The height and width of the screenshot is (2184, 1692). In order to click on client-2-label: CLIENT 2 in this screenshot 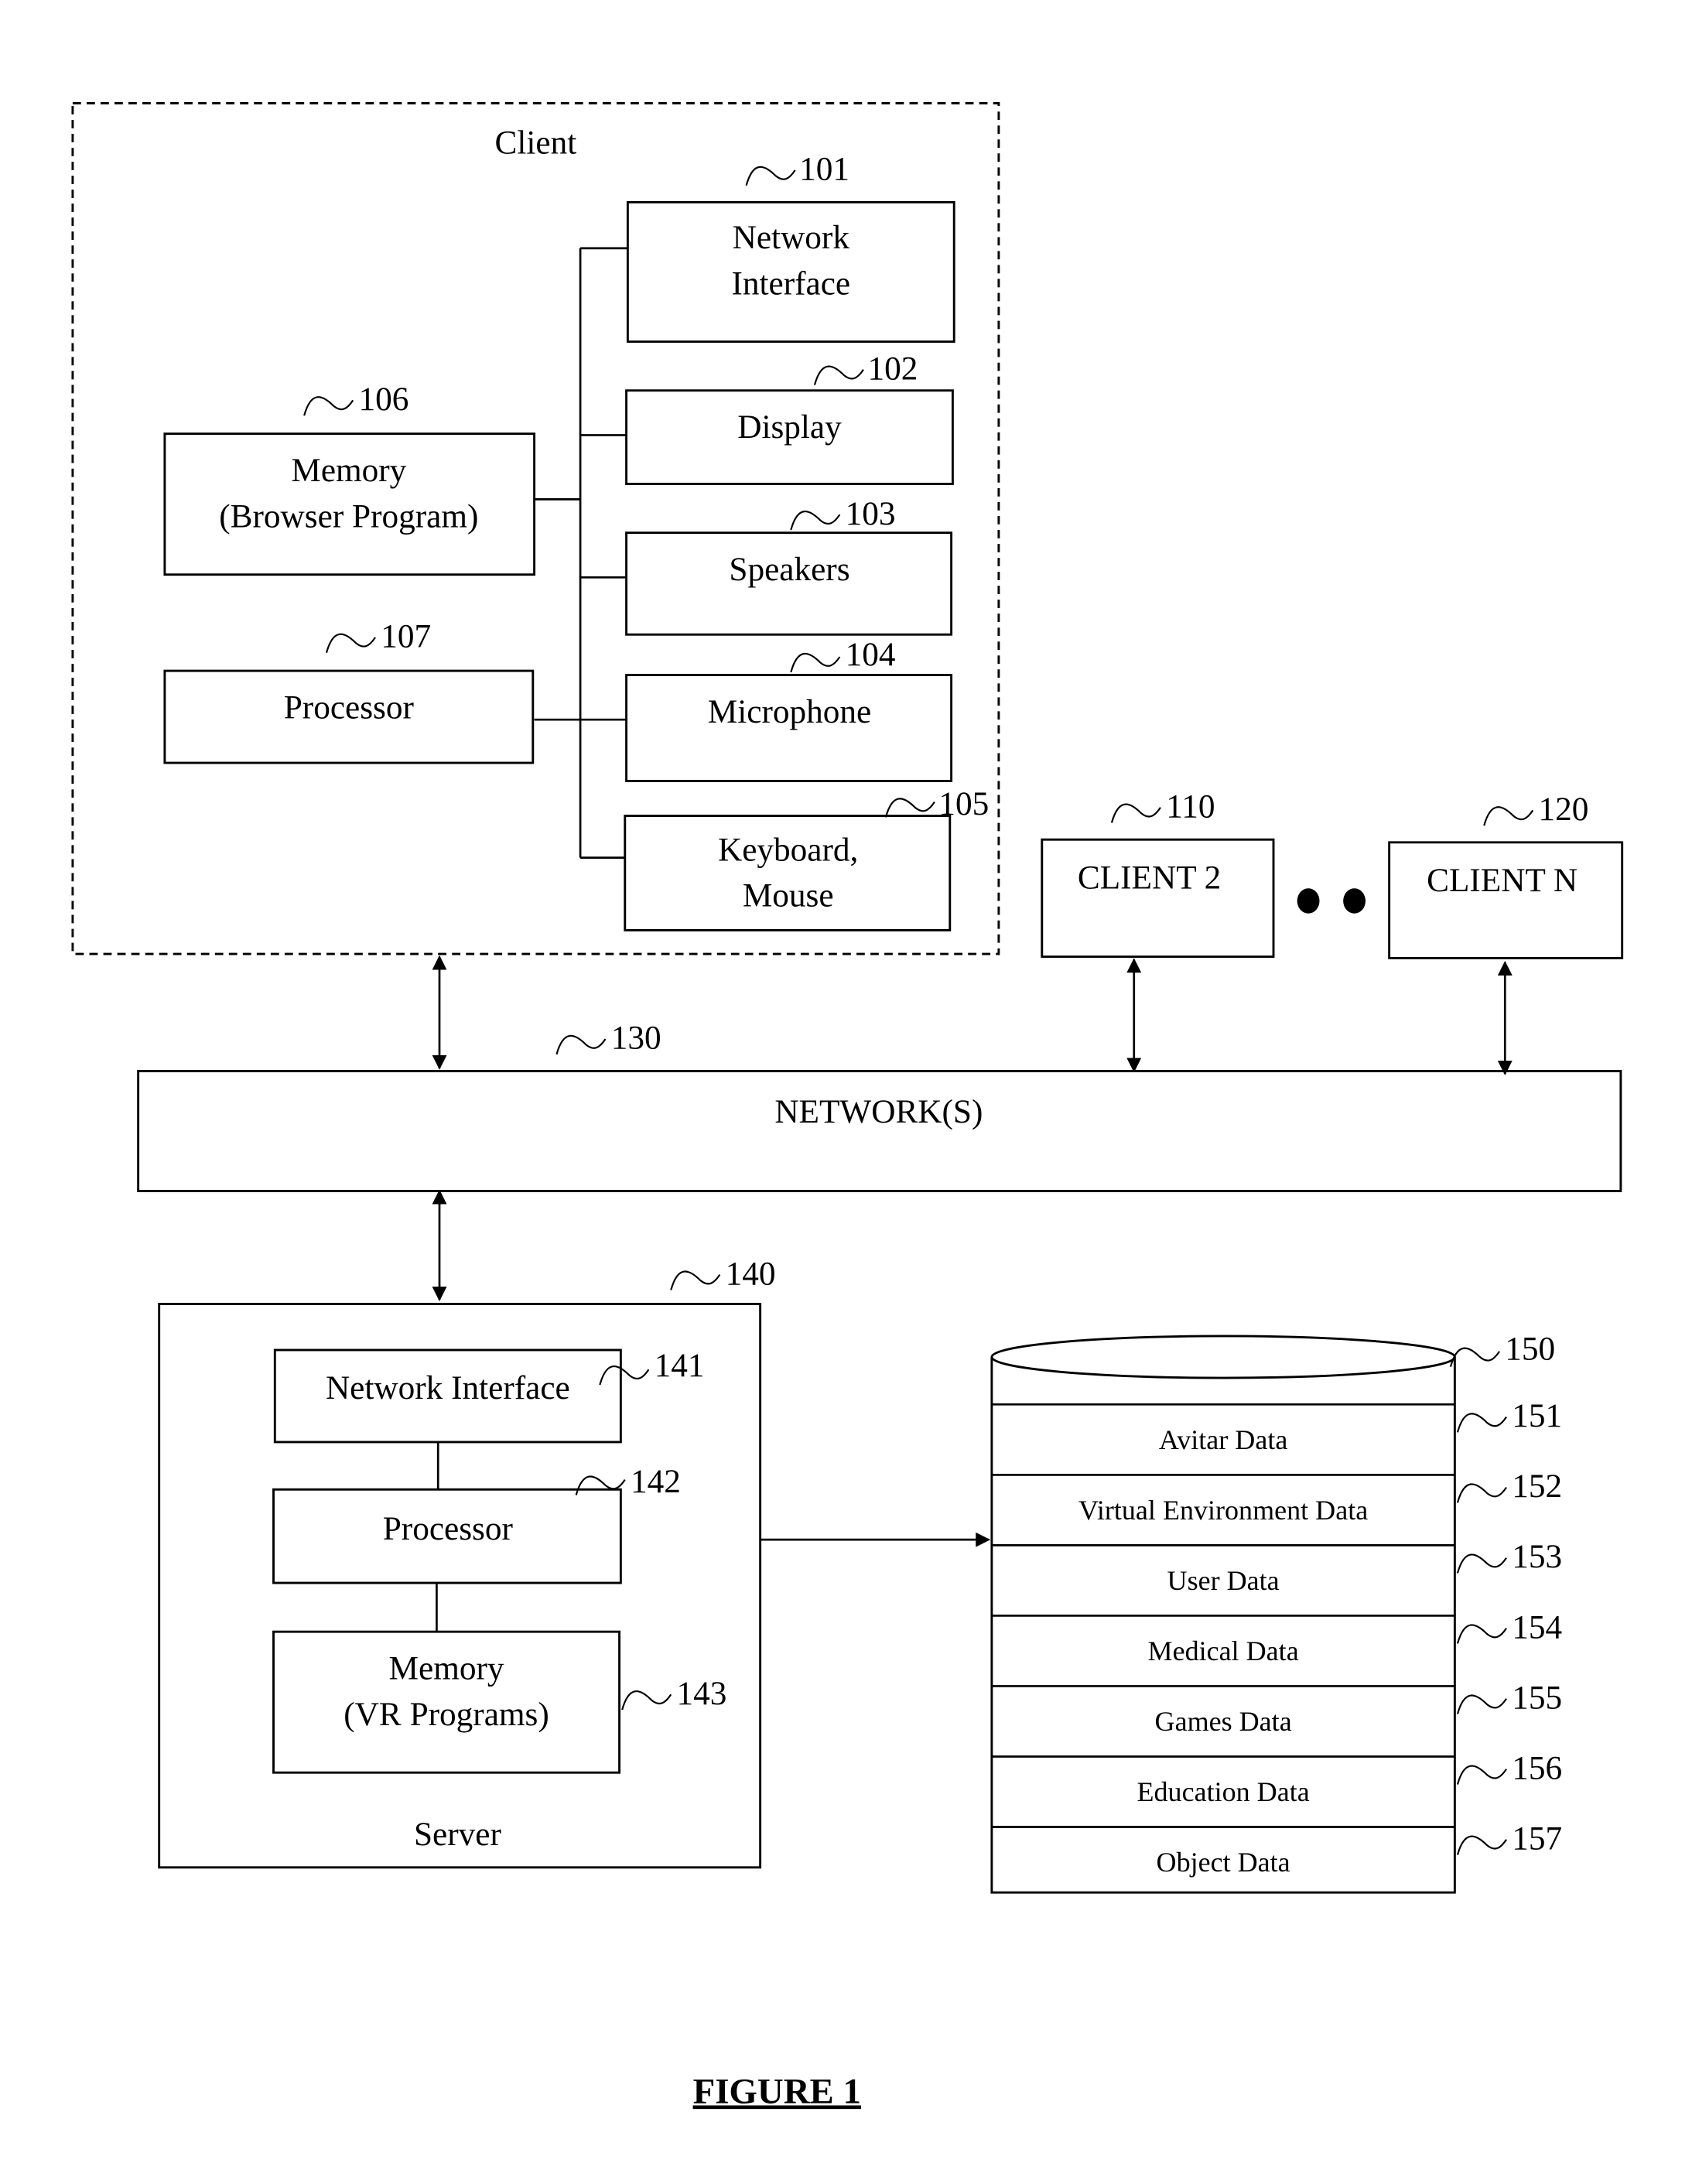, I will do `click(1149, 878)`.